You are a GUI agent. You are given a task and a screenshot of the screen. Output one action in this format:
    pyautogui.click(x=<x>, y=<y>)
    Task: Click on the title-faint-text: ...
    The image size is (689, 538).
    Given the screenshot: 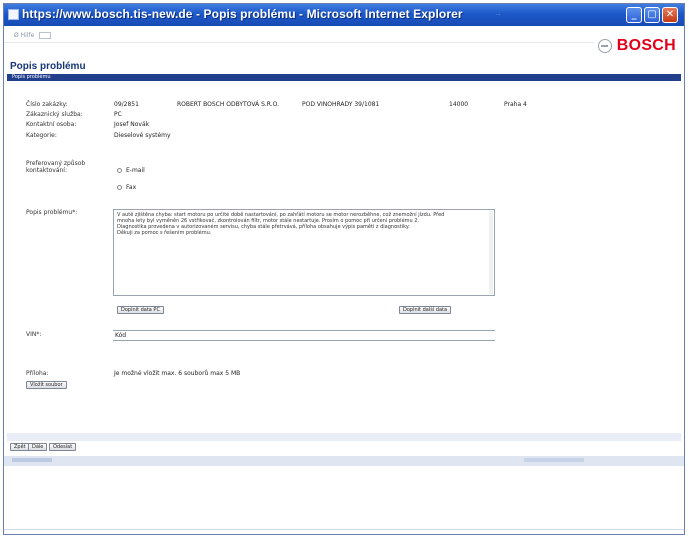 What is the action you would take?
    pyautogui.click(x=498, y=14)
    